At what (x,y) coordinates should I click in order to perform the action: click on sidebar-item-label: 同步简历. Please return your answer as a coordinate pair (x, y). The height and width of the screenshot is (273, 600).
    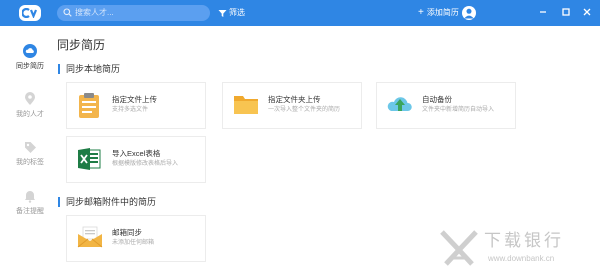
    Looking at the image, I should click on (30, 66).